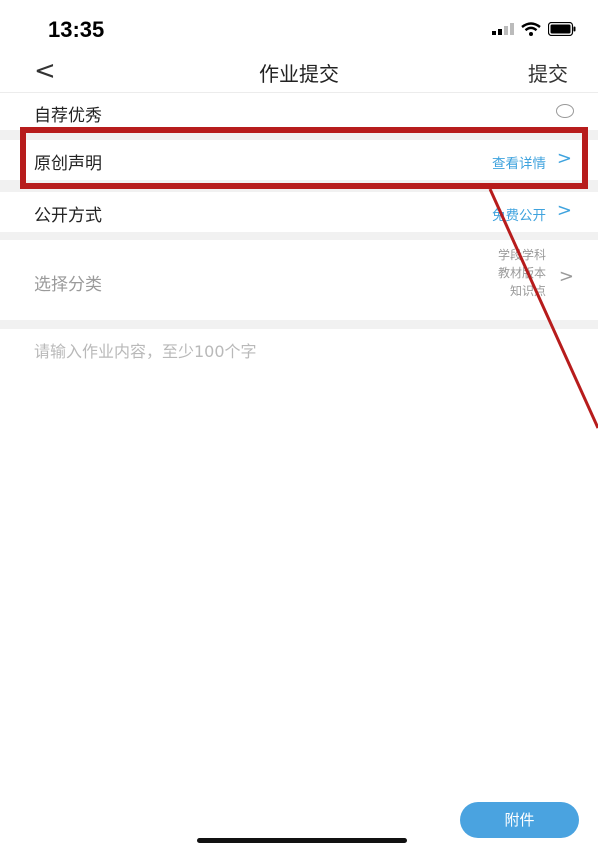 The height and width of the screenshot is (843, 598). What do you see at coordinates (519, 820) in the screenshot?
I see `attachment-button: 附件` at bounding box center [519, 820].